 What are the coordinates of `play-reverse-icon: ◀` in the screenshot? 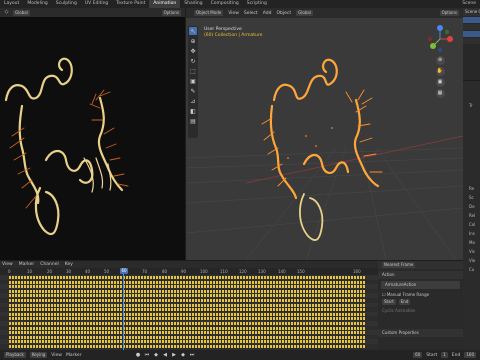 It's located at (165, 355).